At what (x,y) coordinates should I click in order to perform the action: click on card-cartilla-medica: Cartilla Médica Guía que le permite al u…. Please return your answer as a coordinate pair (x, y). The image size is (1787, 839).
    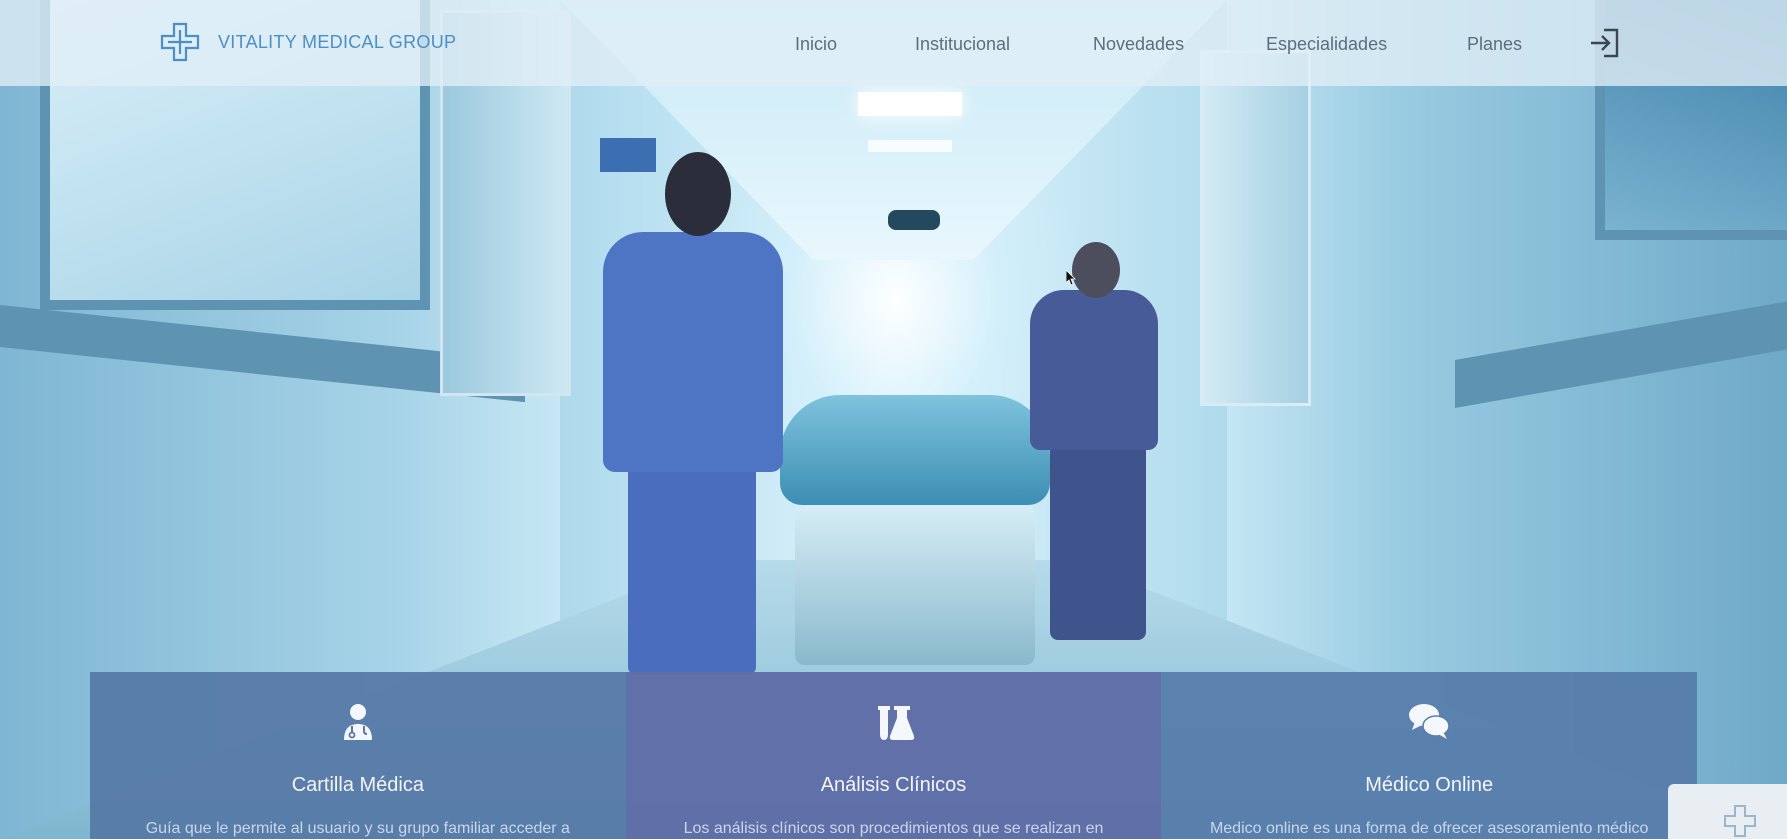
    Looking at the image, I should click on (358, 755).